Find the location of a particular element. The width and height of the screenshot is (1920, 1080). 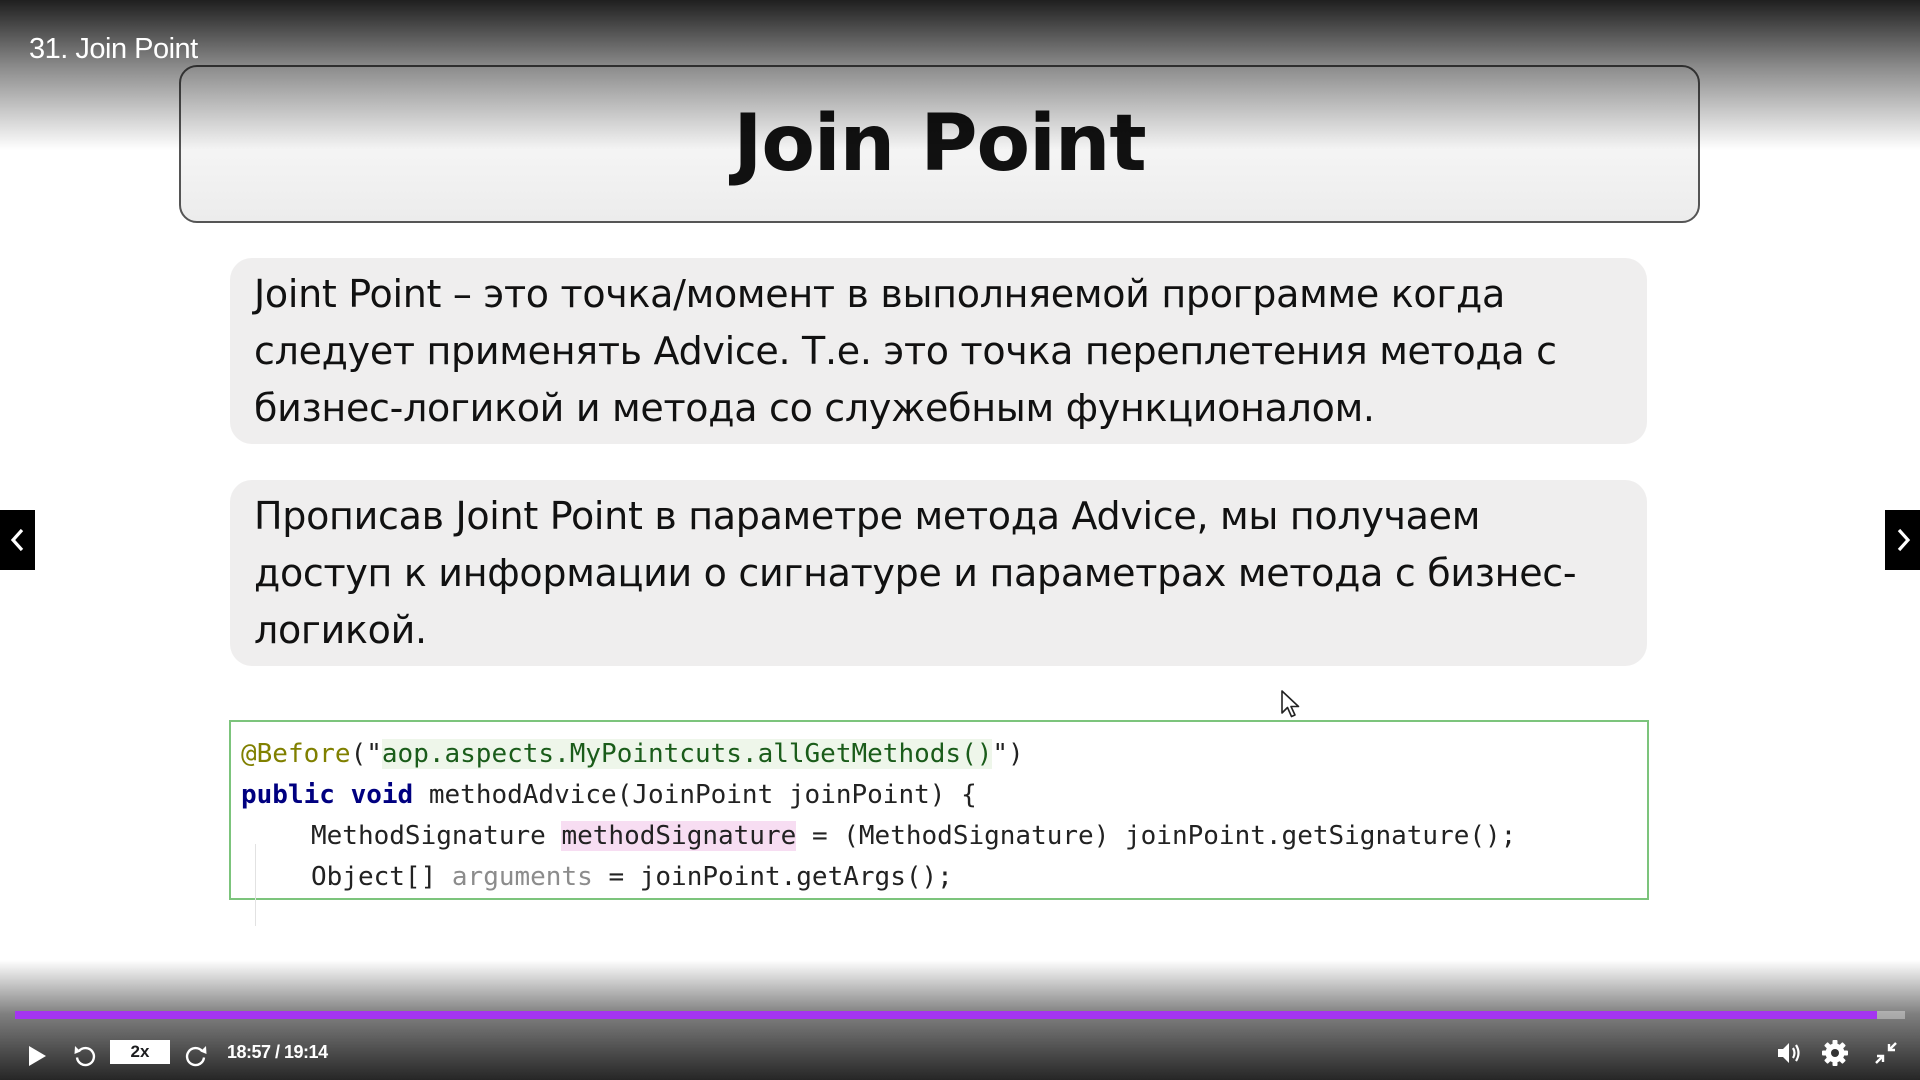

progress-bar is located at coordinates (960, 1015).